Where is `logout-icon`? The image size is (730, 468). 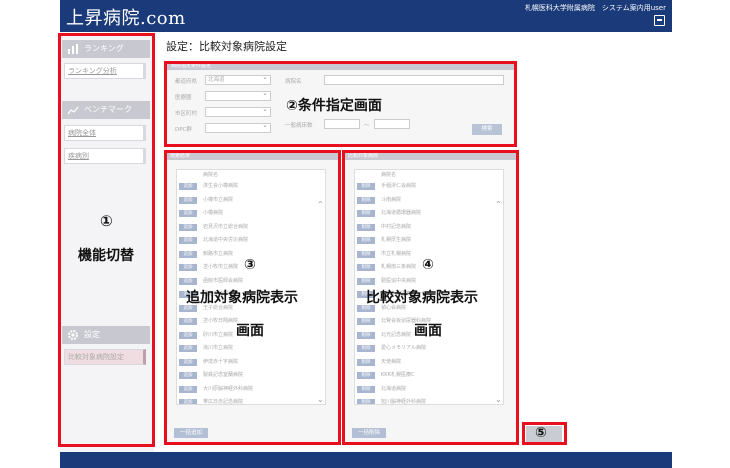
logout-icon is located at coordinates (659, 20).